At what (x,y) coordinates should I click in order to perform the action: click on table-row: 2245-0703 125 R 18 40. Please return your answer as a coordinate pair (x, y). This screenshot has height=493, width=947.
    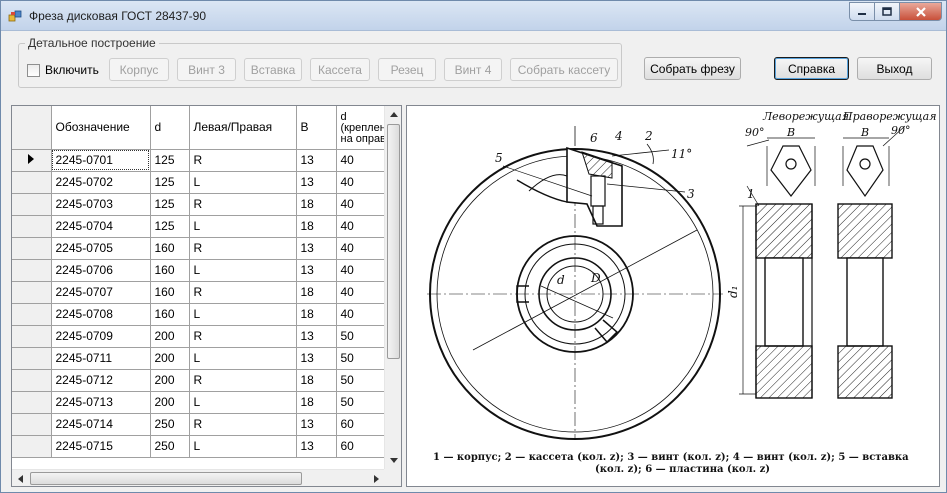
    Looking at the image, I should click on (201, 204).